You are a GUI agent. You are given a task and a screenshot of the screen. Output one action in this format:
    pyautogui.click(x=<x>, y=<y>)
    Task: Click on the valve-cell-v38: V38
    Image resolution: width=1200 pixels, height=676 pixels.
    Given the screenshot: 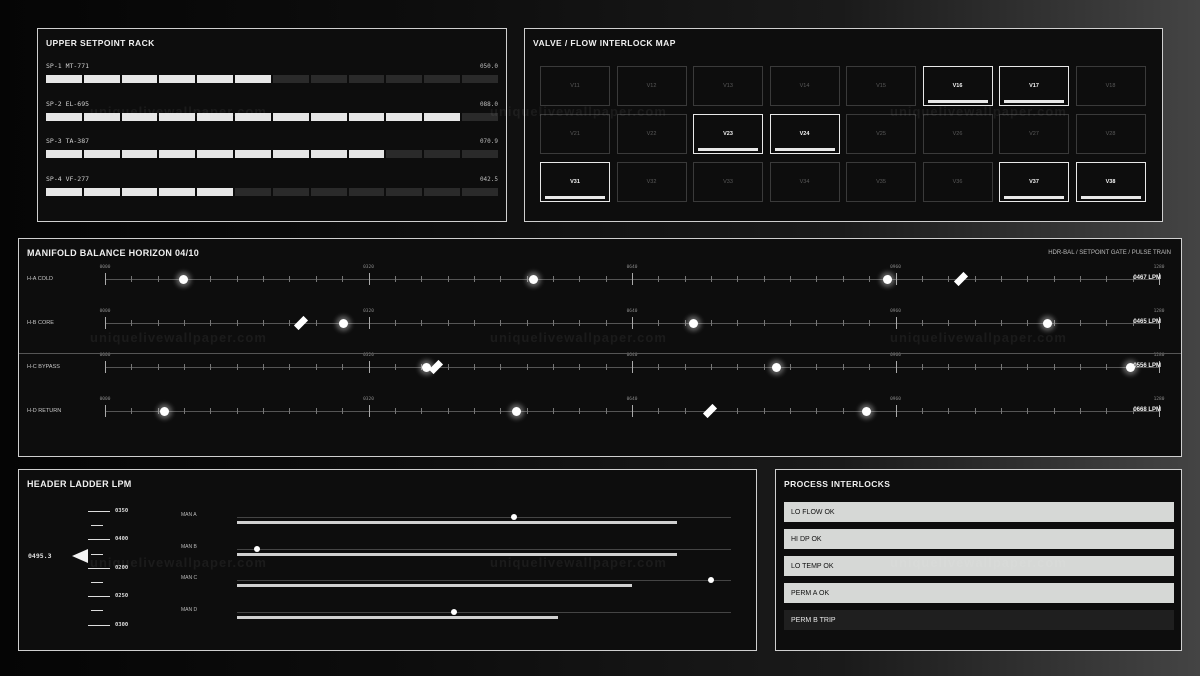 What is the action you would take?
    pyautogui.click(x=1110, y=182)
    